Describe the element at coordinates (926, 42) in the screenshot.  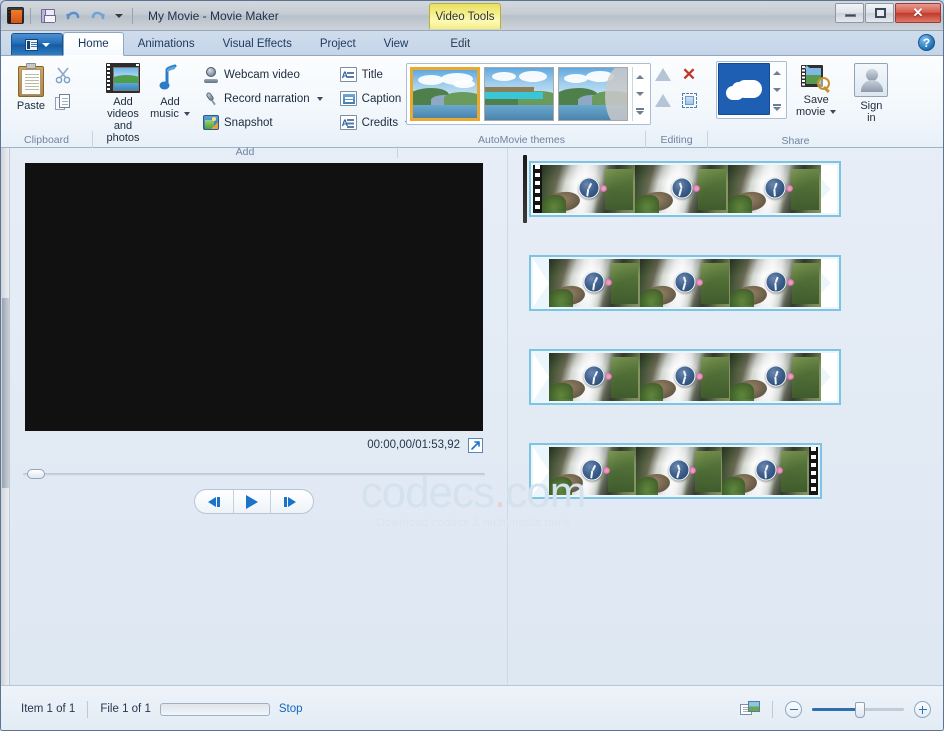
I see `help-button: ?` at that location.